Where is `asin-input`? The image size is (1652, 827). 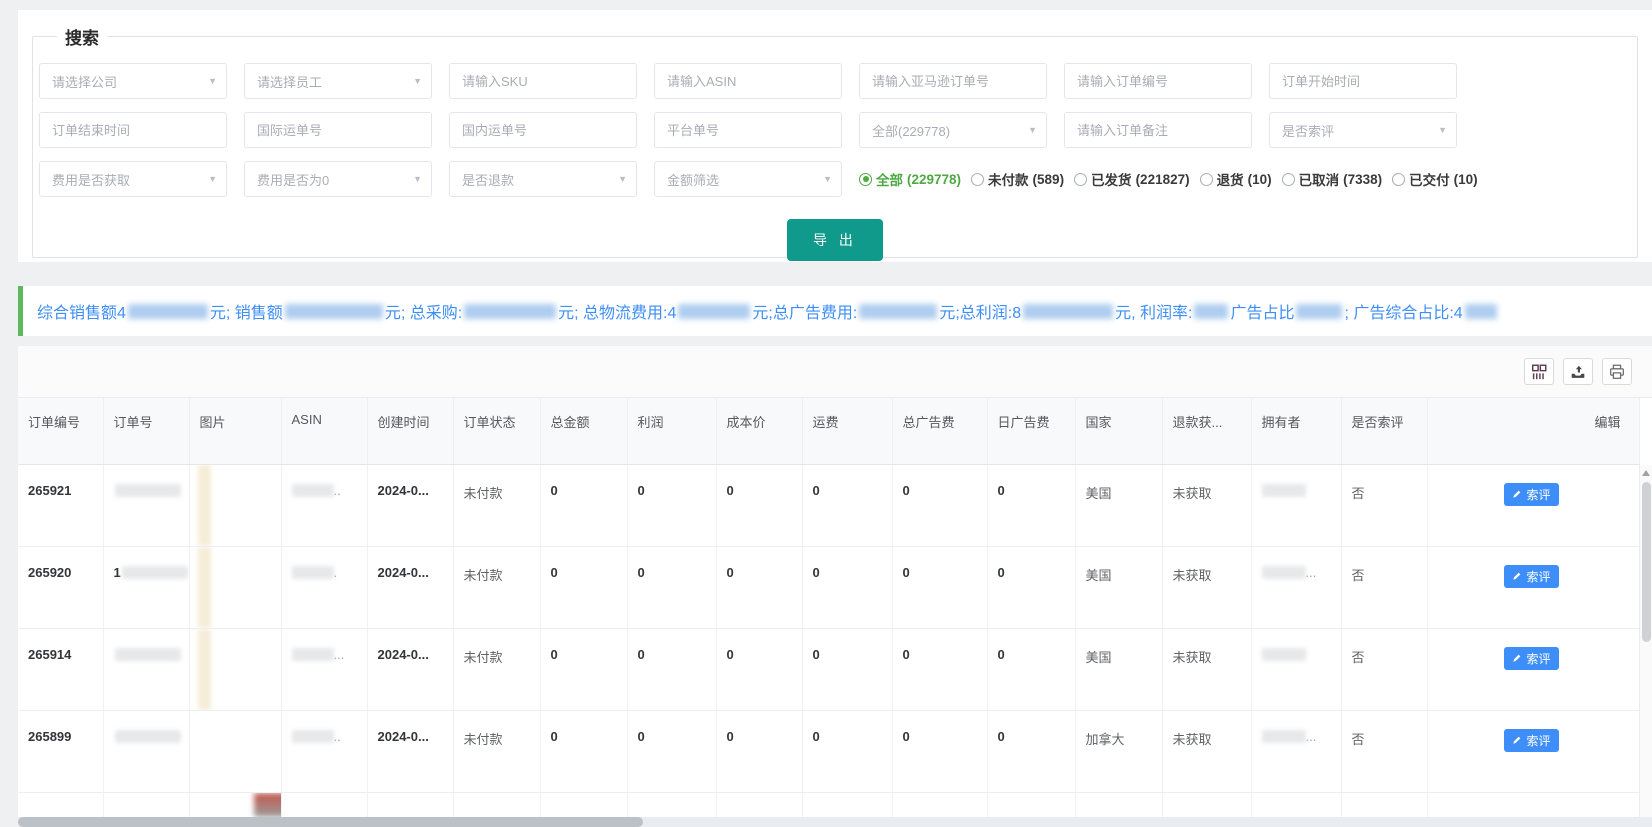 asin-input is located at coordinates (748, 81).